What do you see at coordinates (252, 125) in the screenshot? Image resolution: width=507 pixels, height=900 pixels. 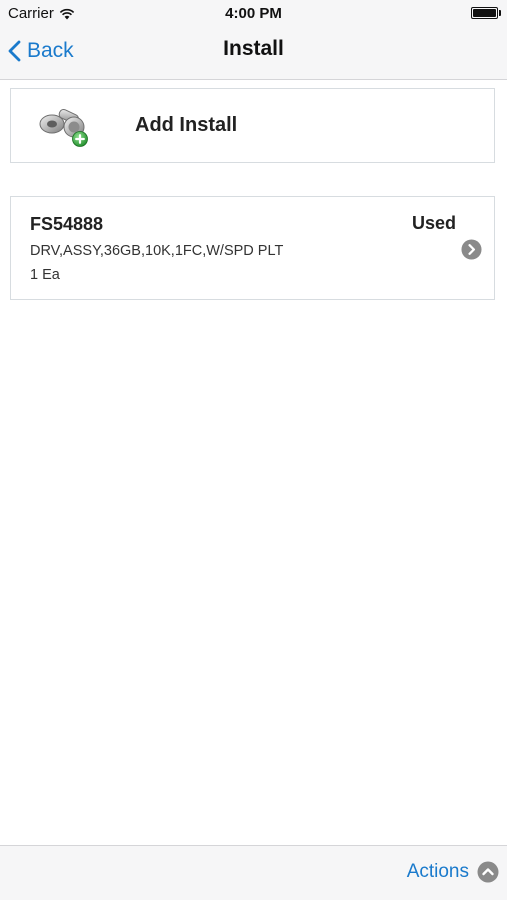 I see `add-install-row: Add Install` at bounding box center [252, 125].